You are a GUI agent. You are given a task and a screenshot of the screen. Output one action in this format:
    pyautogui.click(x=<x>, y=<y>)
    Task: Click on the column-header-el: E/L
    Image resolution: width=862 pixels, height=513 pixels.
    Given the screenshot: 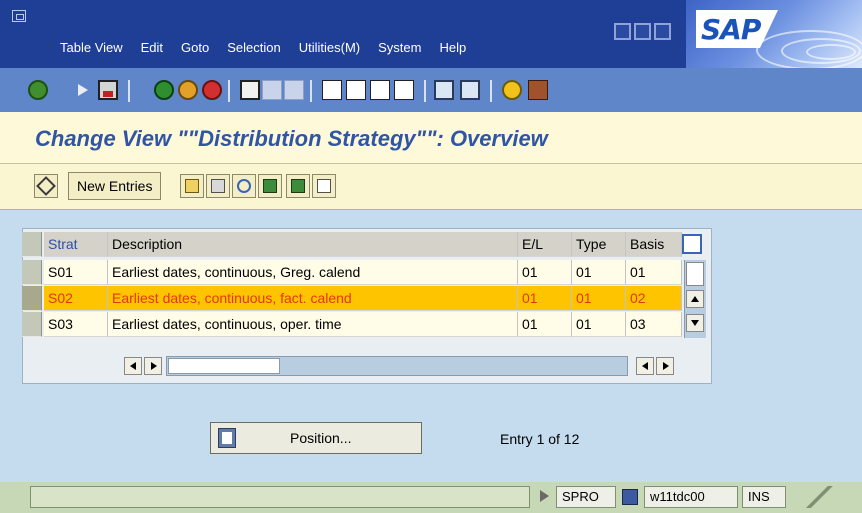 What is the action you would take?
    pyautogui.click(x=545, y=244)
    